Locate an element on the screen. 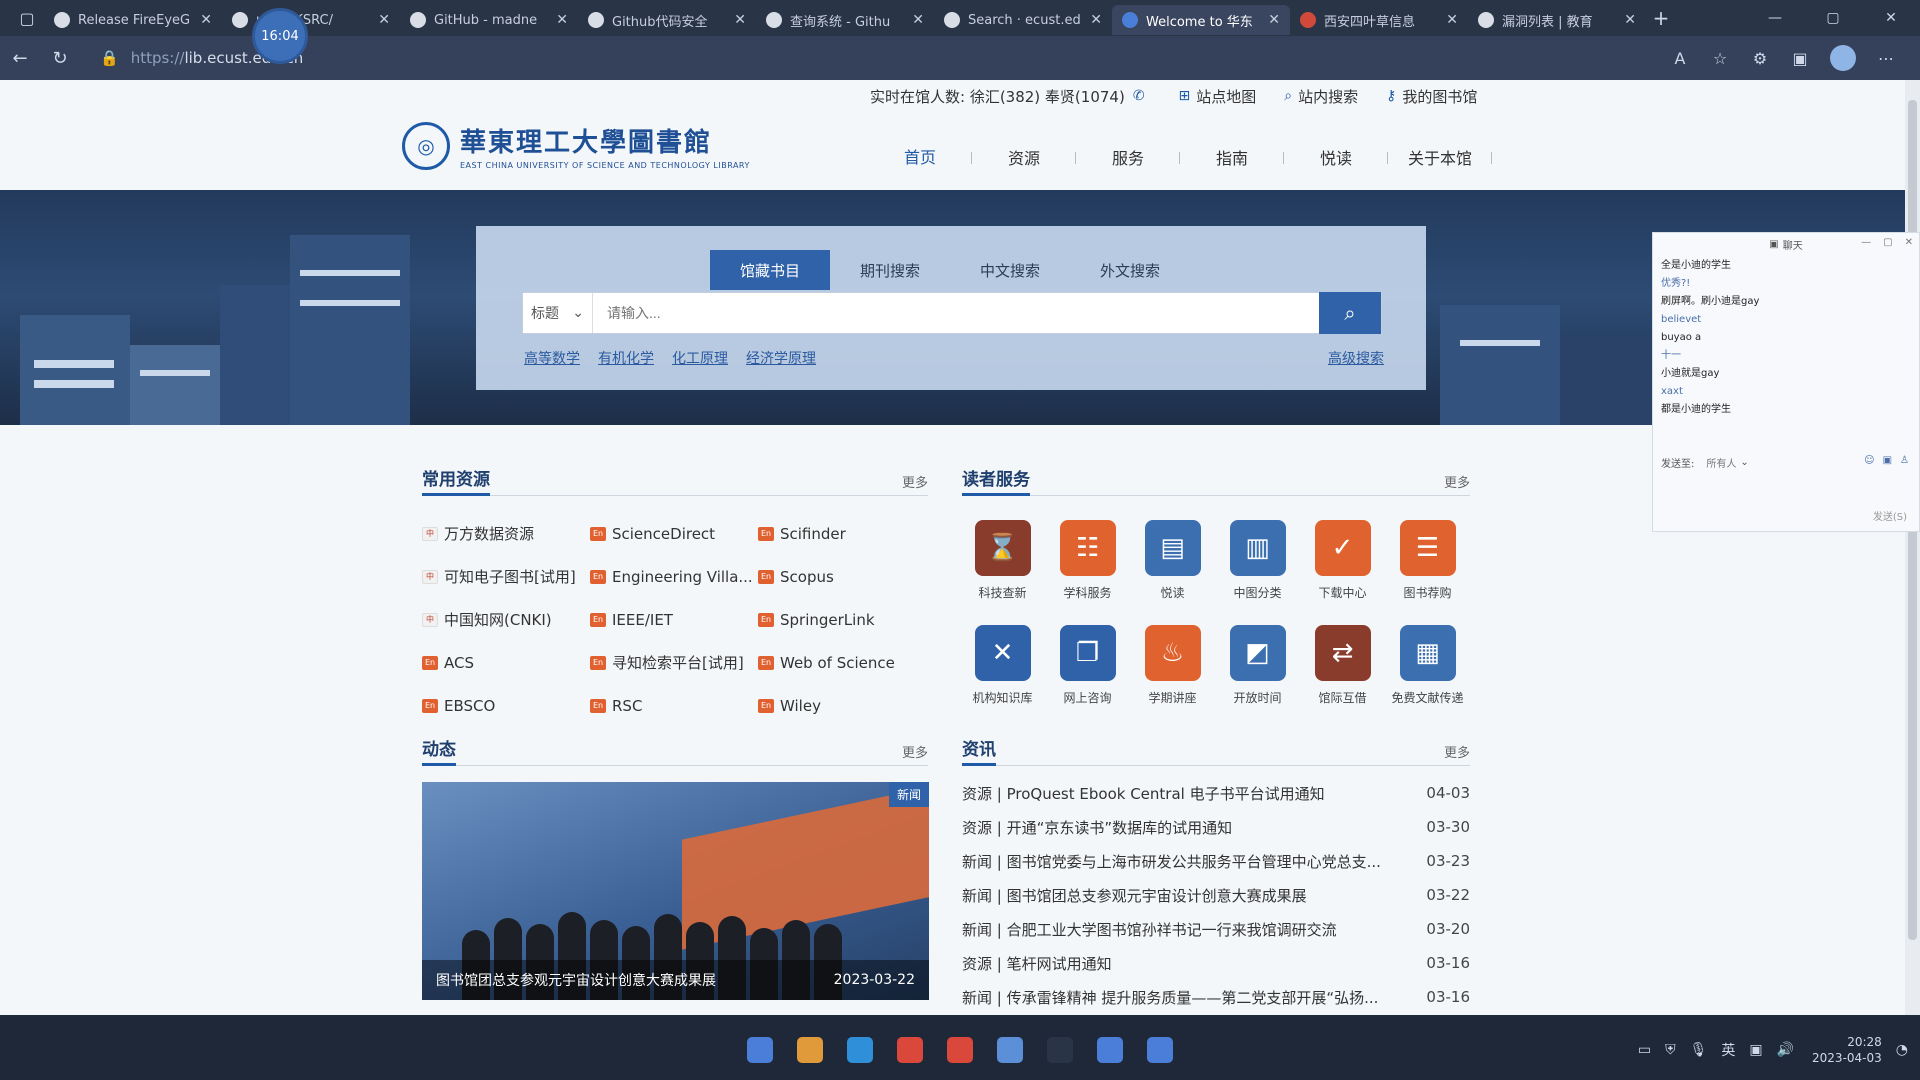 This screenshot has width=1920, height=1080. read-aloud-icon: A is located at coordinates (1680, 58).